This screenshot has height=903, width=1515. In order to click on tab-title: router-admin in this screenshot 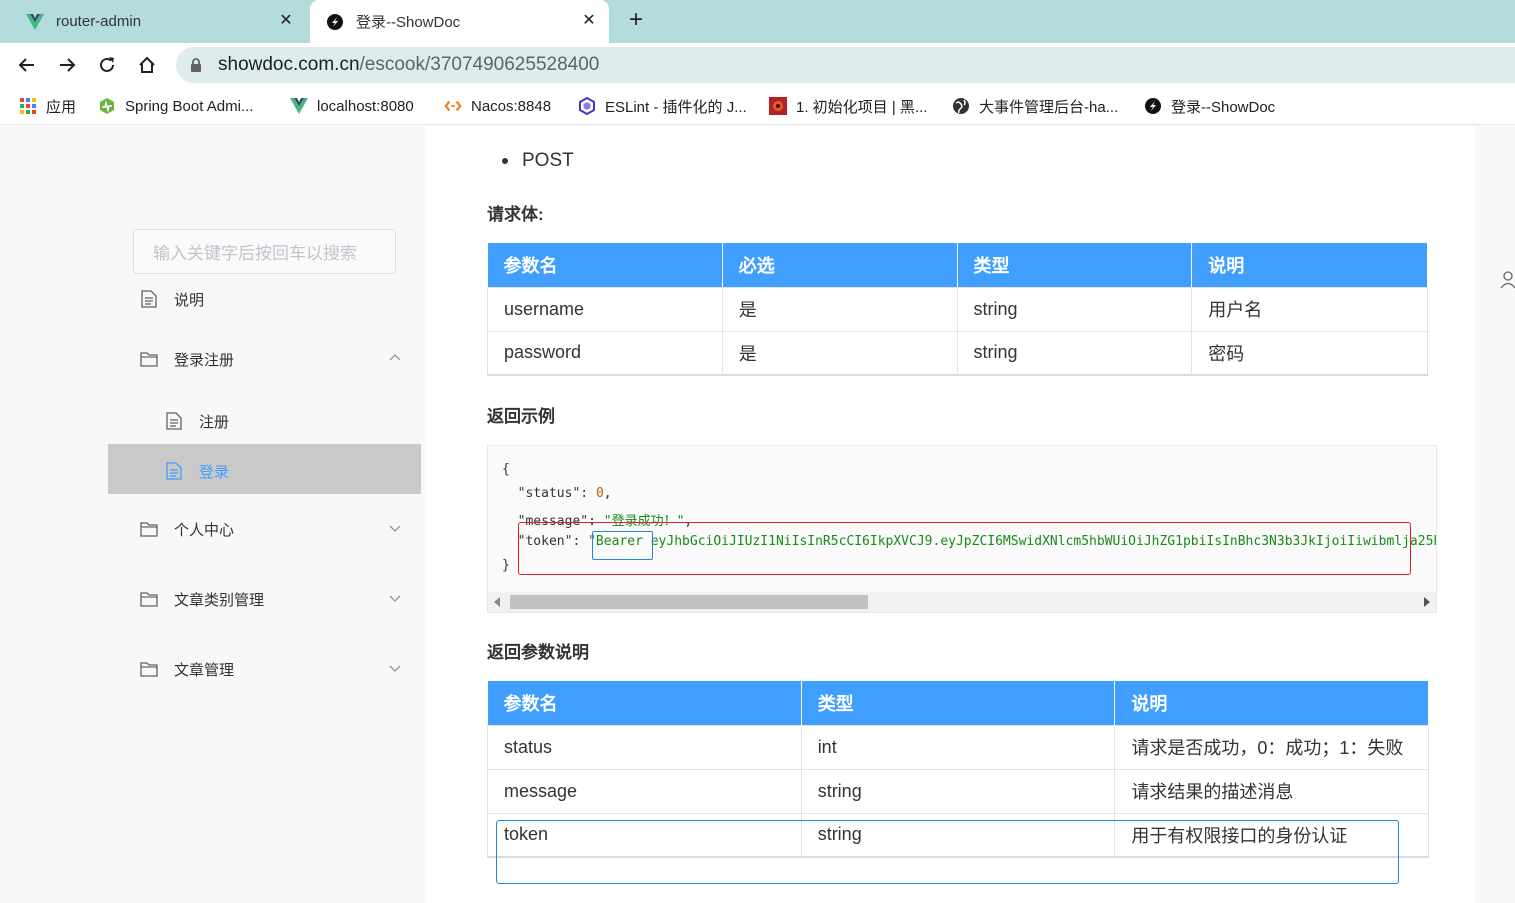, I will do `click(99, 21)`.